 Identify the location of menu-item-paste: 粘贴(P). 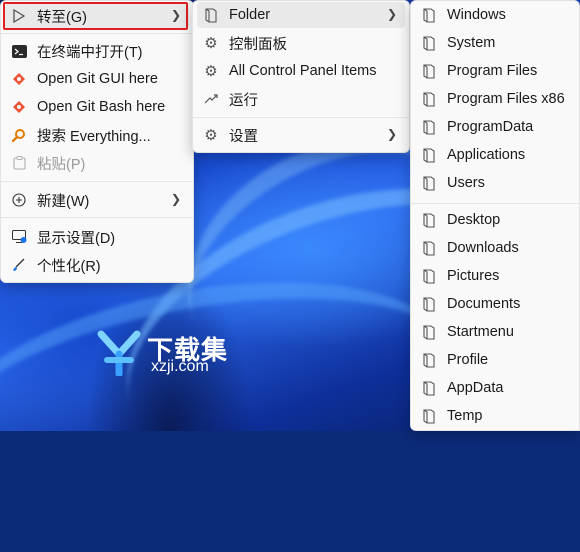
(97, 163).